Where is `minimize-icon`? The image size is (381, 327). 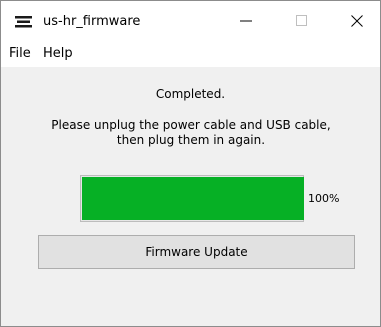
minimize-icon is located at coordinates (246, 21).